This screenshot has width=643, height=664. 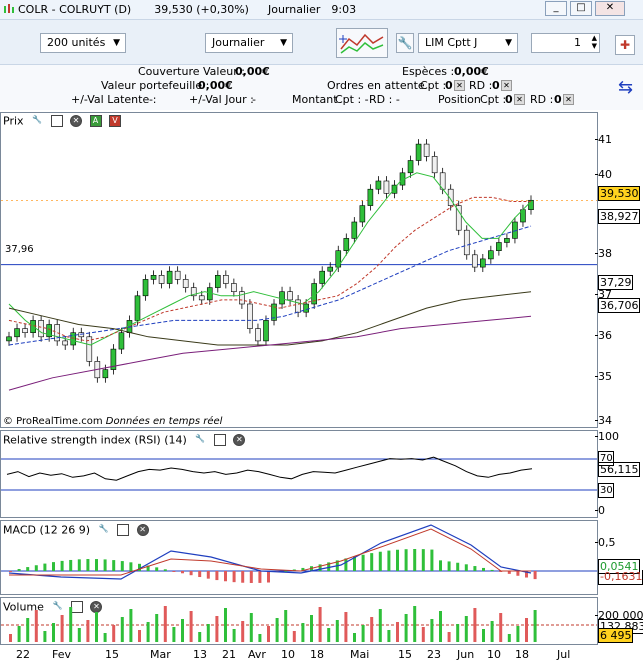 What do you see at coordinates (603, 139) in the screenshot?
I see `price-tick: 41` at bounding box center [603, 139].